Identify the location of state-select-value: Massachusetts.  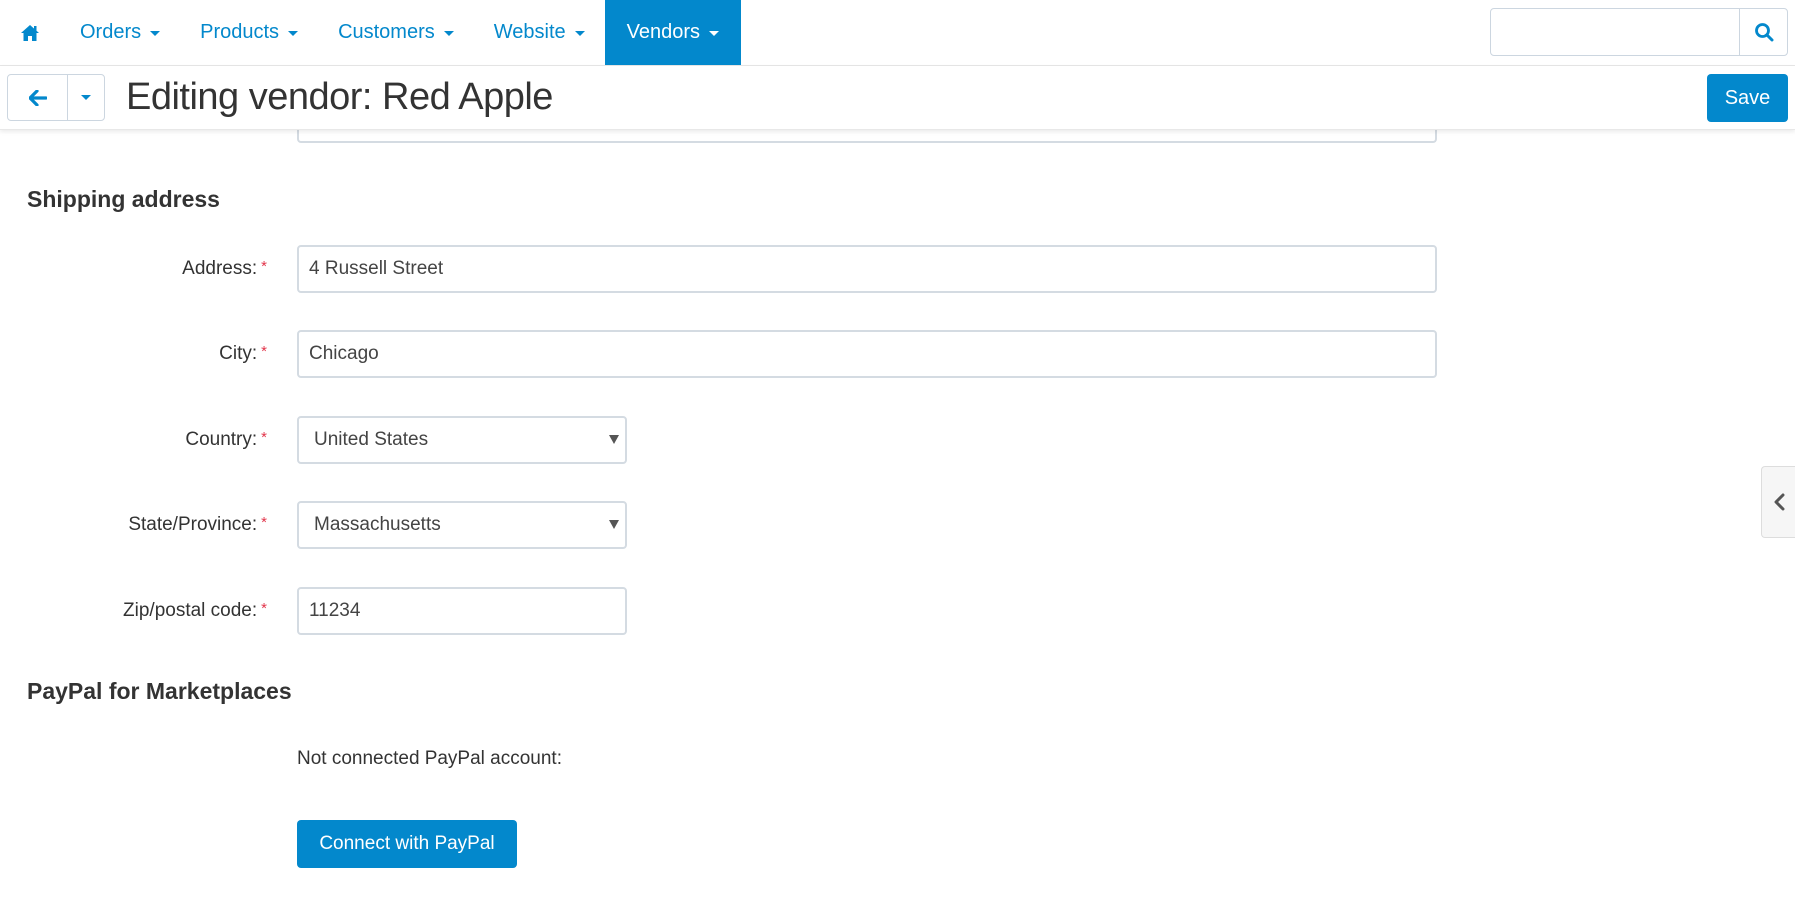
(377, 524).